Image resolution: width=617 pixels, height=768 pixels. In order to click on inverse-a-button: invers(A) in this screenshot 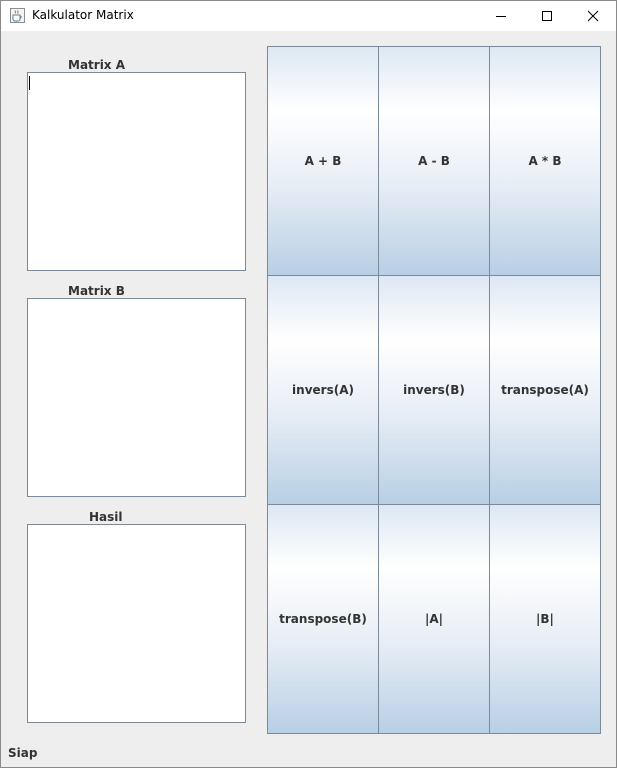, I will do `click(323, 390)`.